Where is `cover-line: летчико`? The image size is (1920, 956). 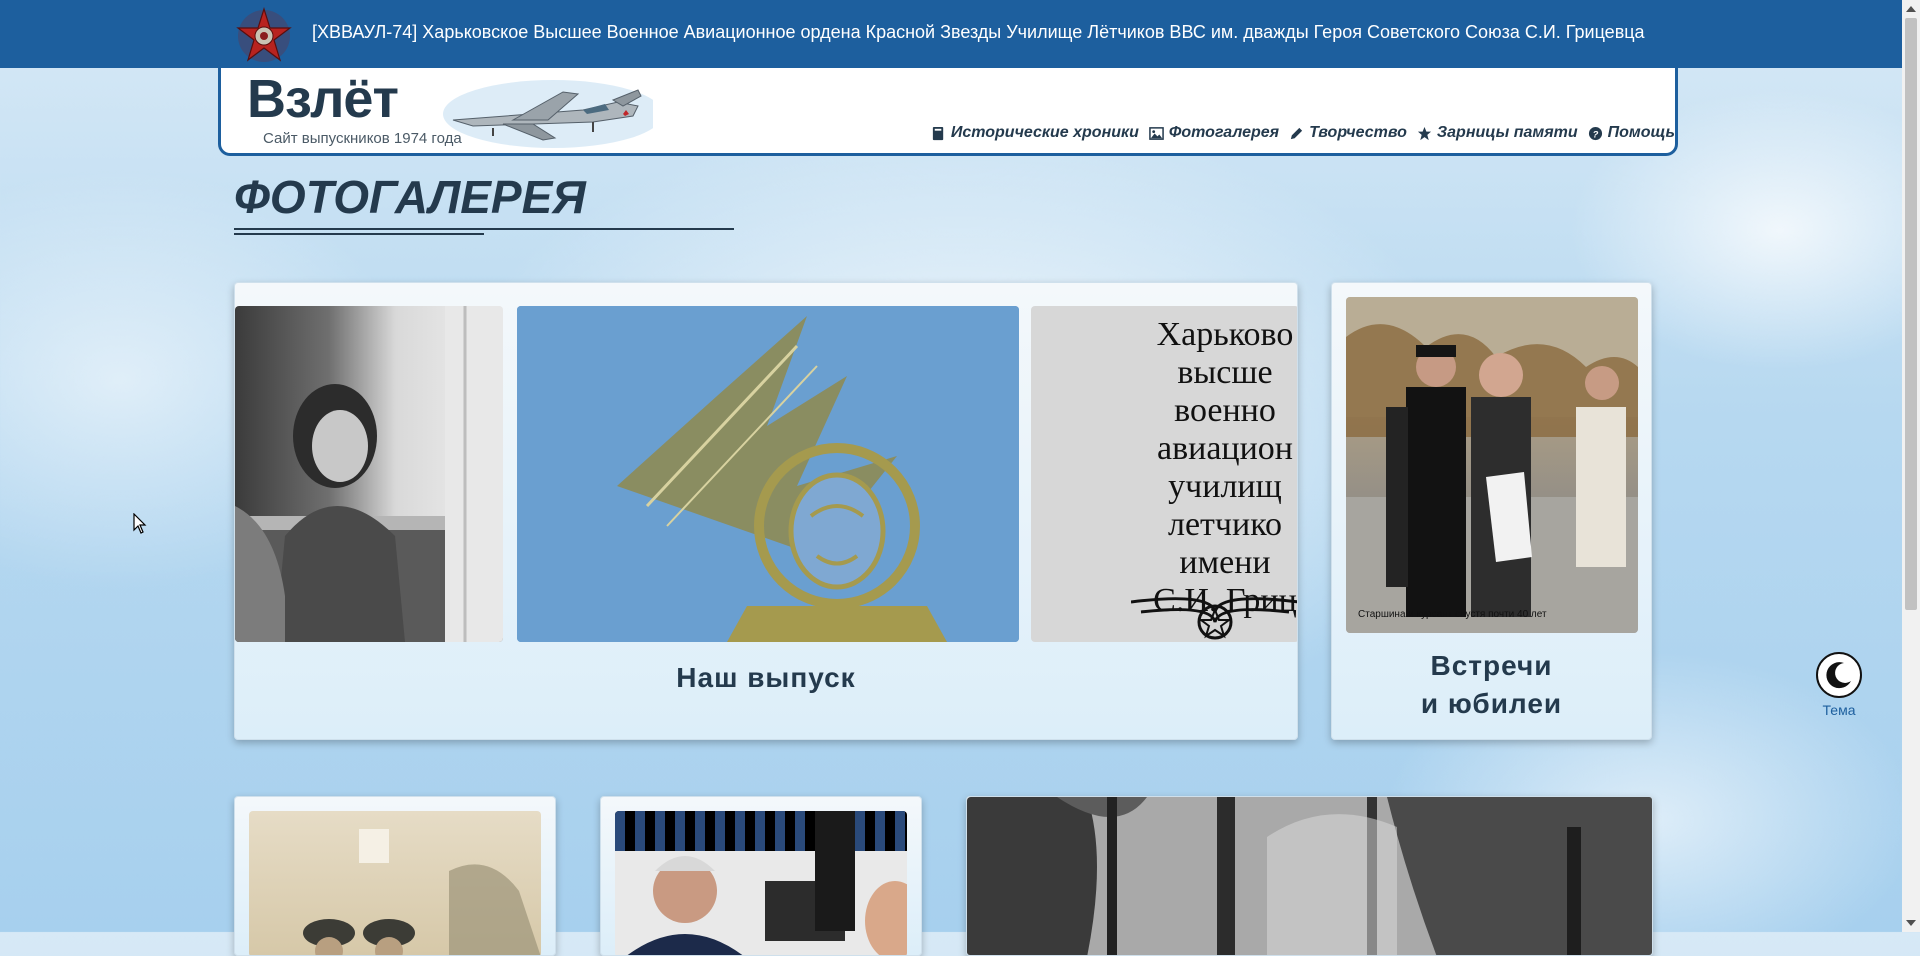
cover-line: летчико is located at coordinates (1224, 524).